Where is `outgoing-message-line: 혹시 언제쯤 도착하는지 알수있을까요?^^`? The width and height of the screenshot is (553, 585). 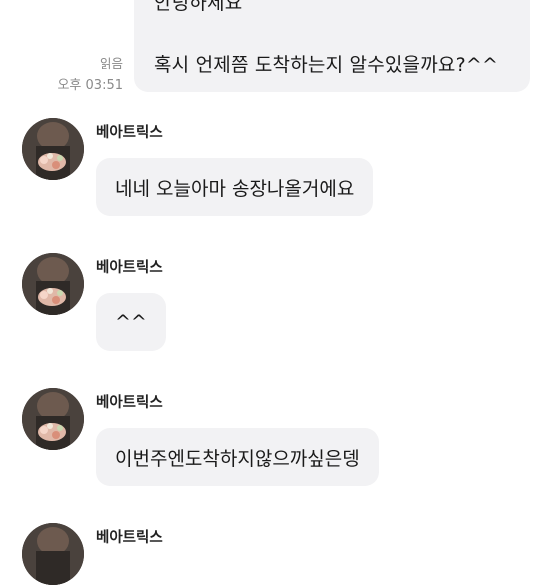
outgoing-message-line: 혹시 언제쯤 도착하는지 알수있을까요?^^ is located at coordinates (326, 65).